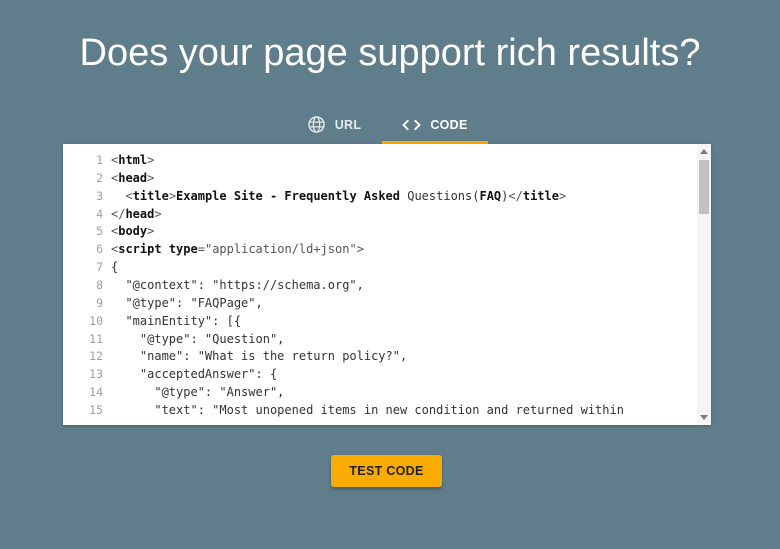 This screenshot has height=549, width=780. What do you see at coordinates (99, 249) in the screenshot?
I see `line-number: 6` at bounding box center [99, 249].